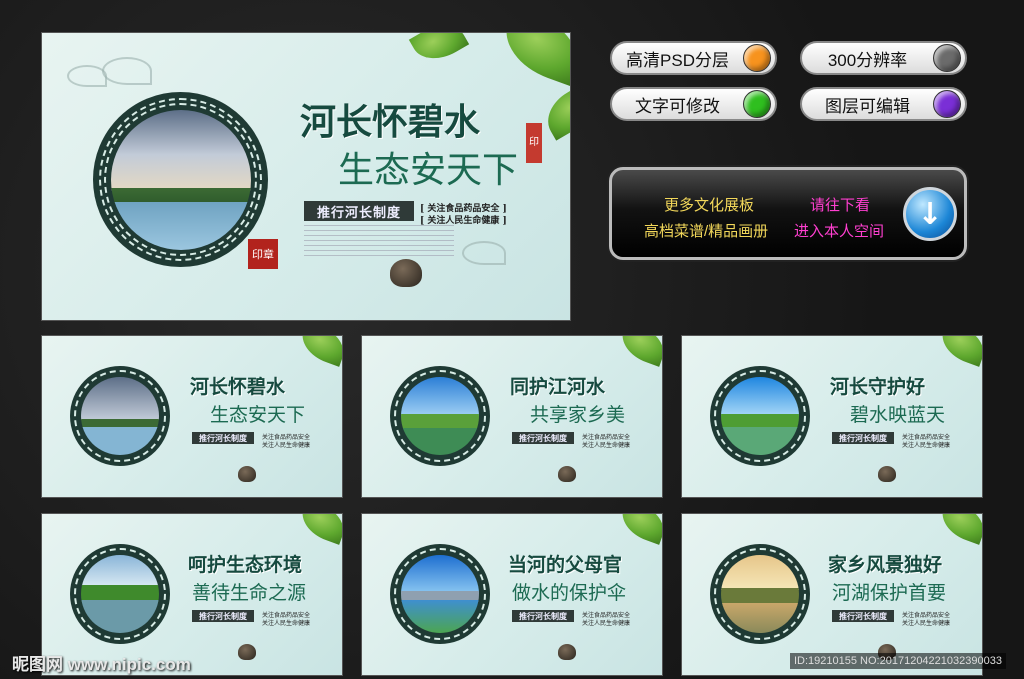  What do you see at coordinates (379, 242) in the screenshot?
I see `body-text` at bounding box center [379, 242].